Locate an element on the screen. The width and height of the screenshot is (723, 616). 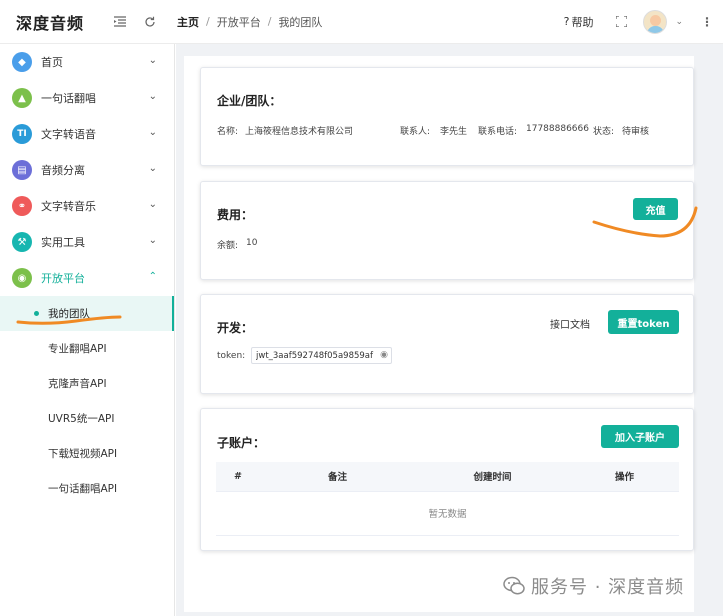
sidebar-item-tools: ⚒ 实用工具 ⌄ is located at coordinates (87, 242).